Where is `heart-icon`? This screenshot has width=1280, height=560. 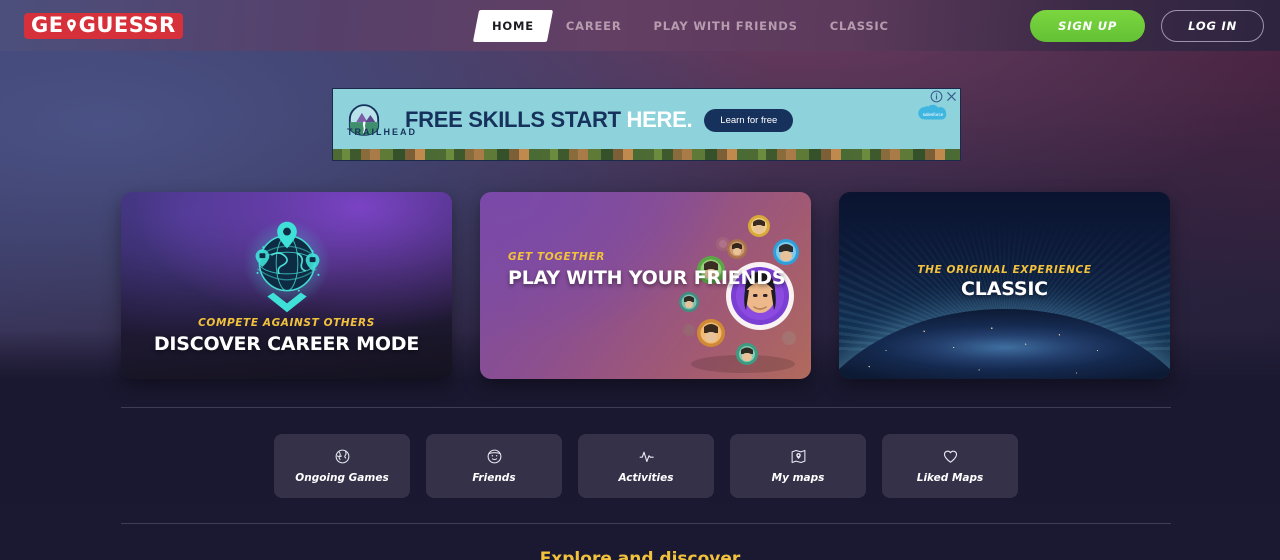 heart-icon is located at coordinates (950, 456).